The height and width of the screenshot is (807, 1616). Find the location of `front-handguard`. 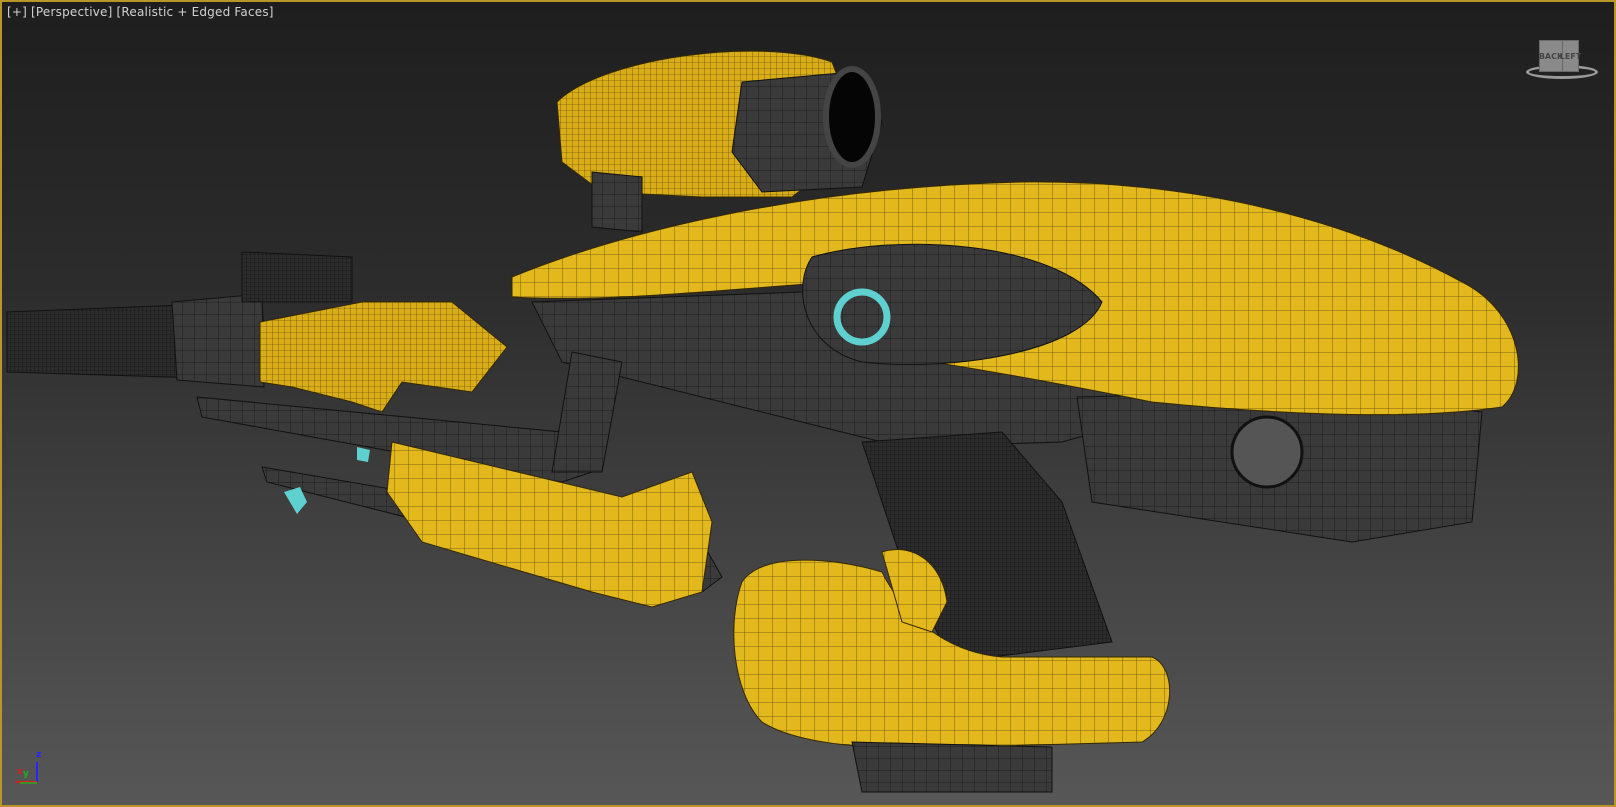

front-handguard is located at coordinates (383, 357).